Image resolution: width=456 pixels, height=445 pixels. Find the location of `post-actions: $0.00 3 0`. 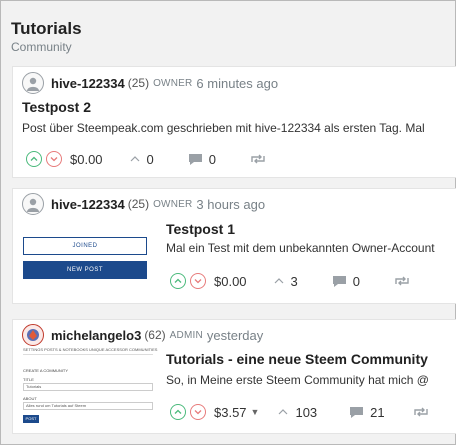

post-actions: $0.00 3 0 is located at coordinates (290, 281).